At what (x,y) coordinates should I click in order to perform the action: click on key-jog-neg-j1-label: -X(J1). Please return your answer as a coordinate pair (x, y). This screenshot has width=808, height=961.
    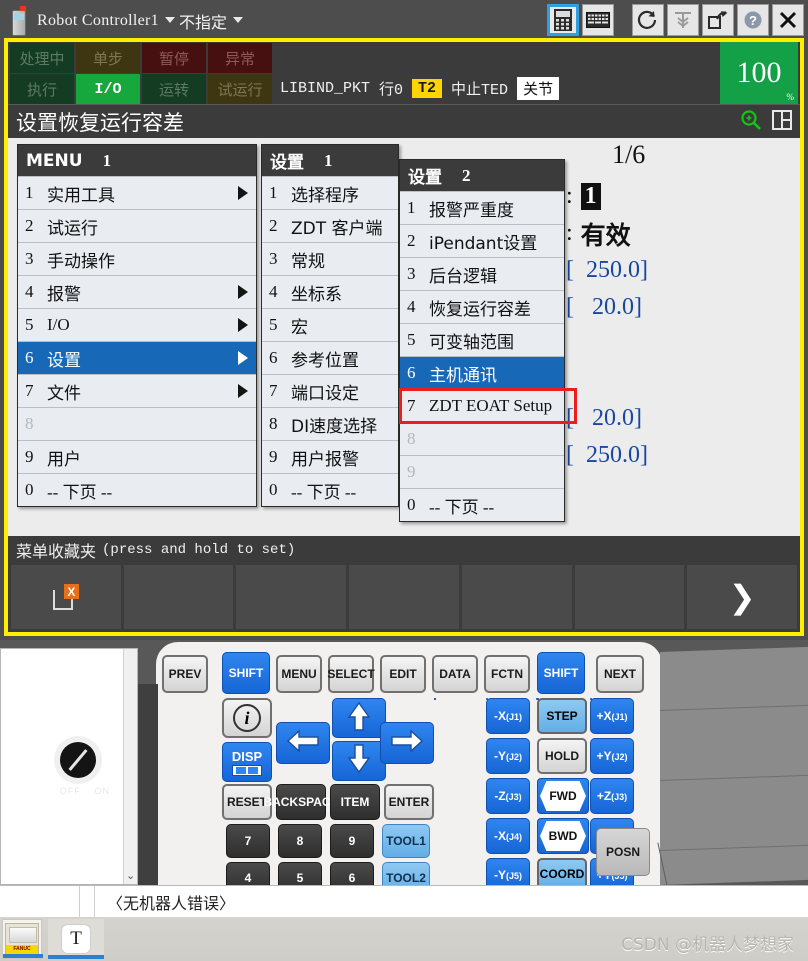
    Looking at the image, I should click on (507, 715).